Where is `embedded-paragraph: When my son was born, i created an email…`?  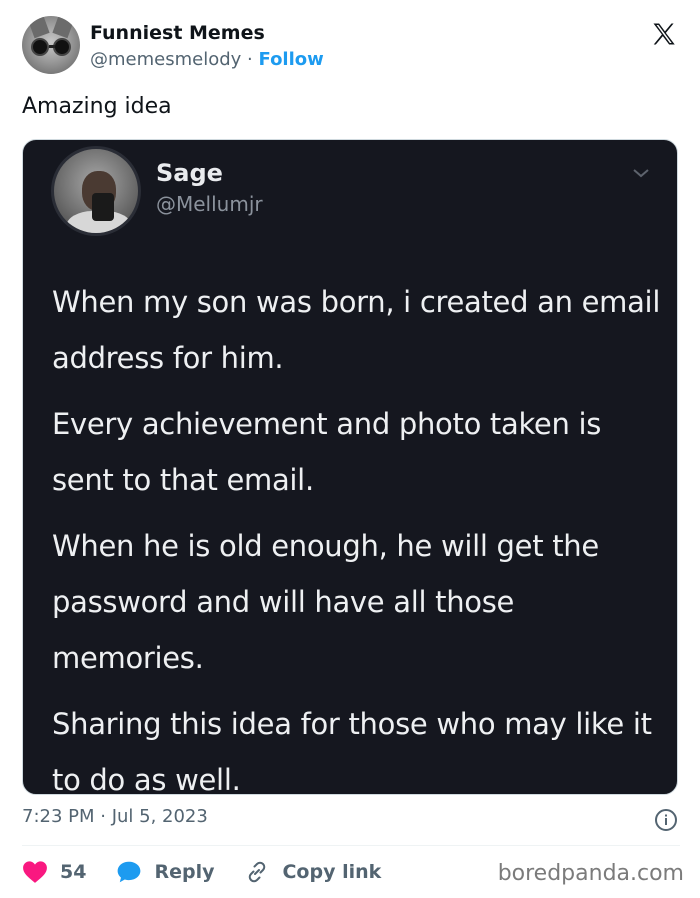
embedded-paragraph: When my son was born, i created an email… is located at coordinates (356, 330).